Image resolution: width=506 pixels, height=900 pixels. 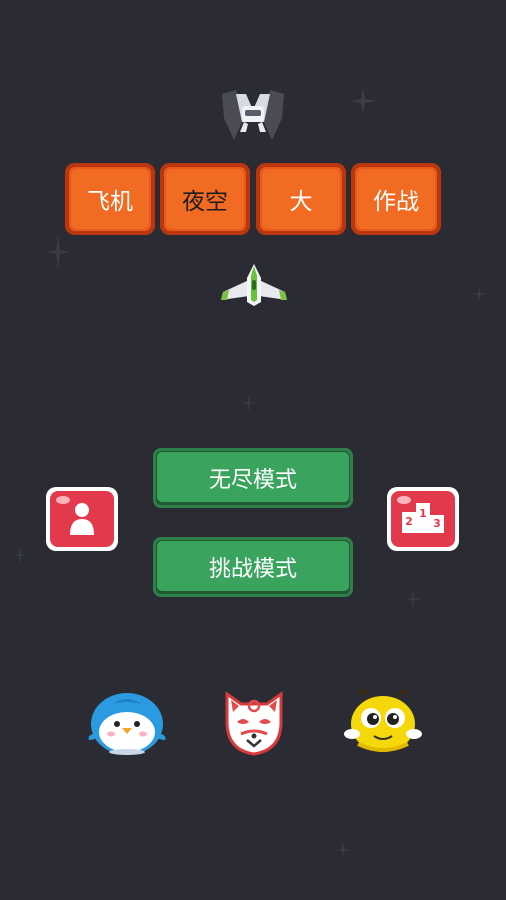 I want to click on enemy-ship-icon, so click(x=253, y=115).